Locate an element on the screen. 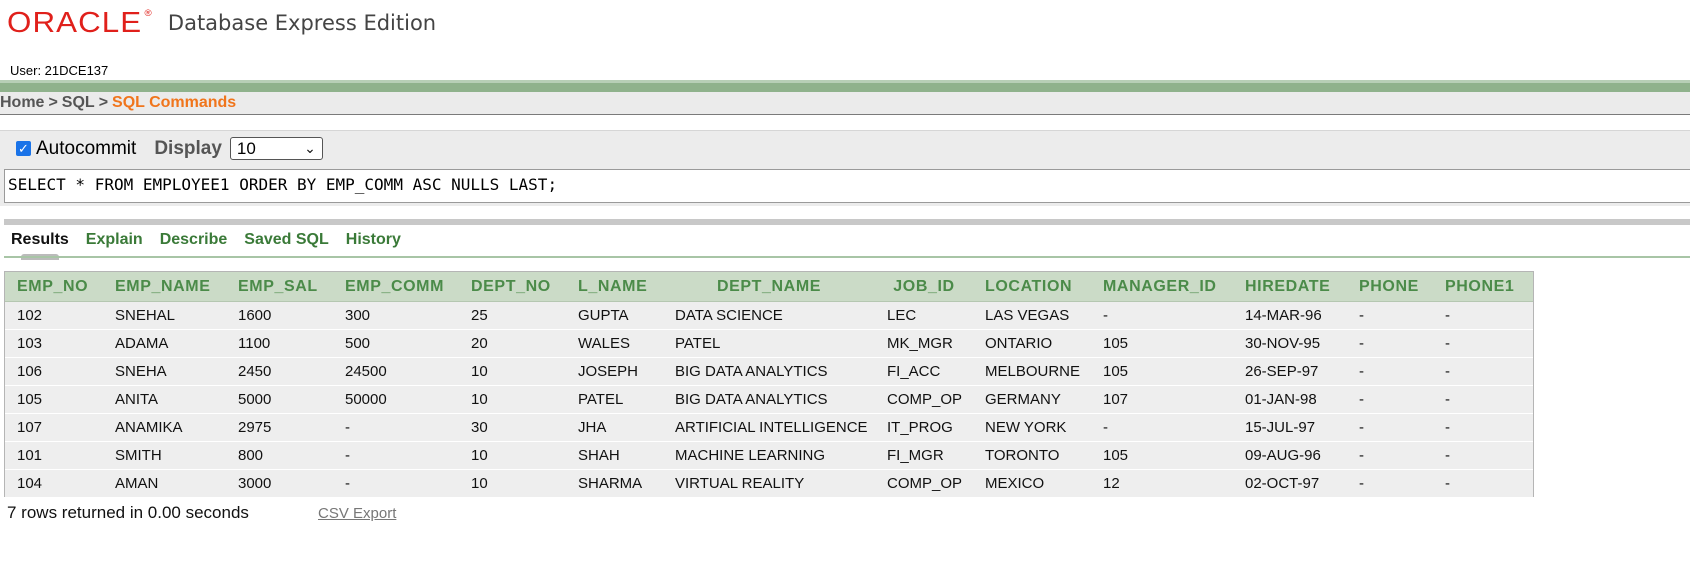  table-cell: NEW YORK is located at coordinates (1032, 427).